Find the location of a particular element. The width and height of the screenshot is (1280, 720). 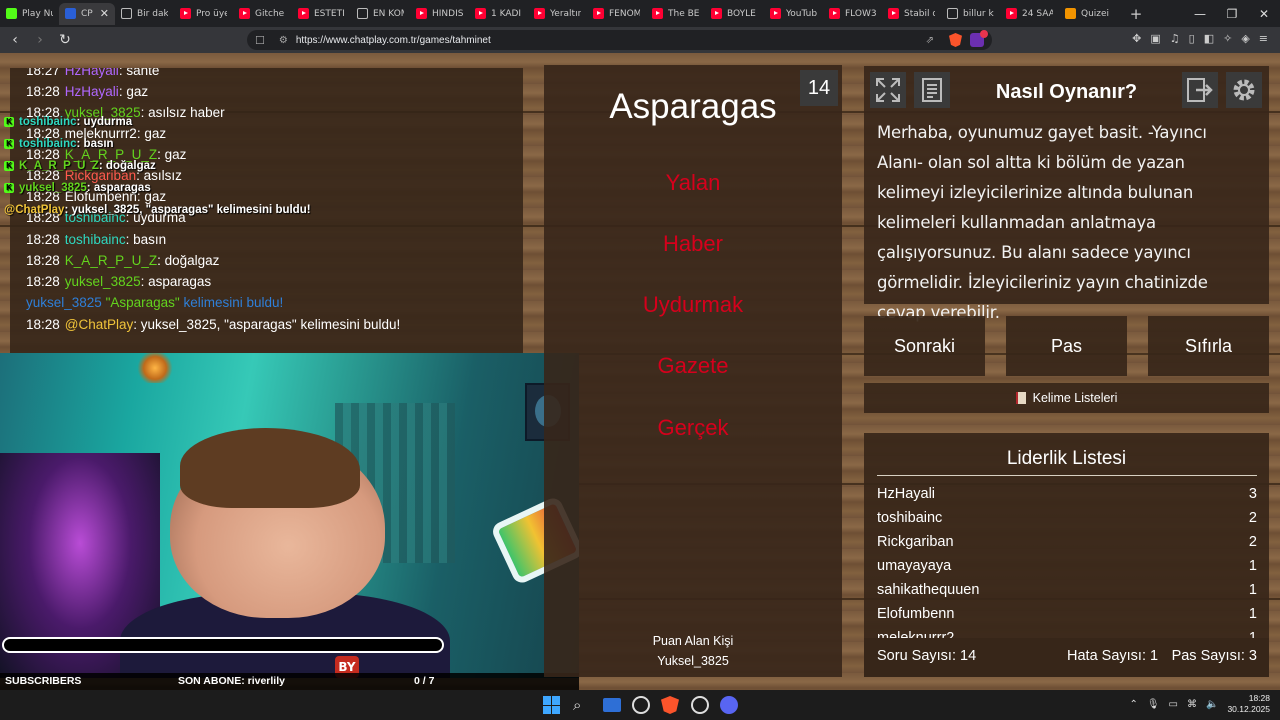

globe-icon is located at coordinates (952, 13).